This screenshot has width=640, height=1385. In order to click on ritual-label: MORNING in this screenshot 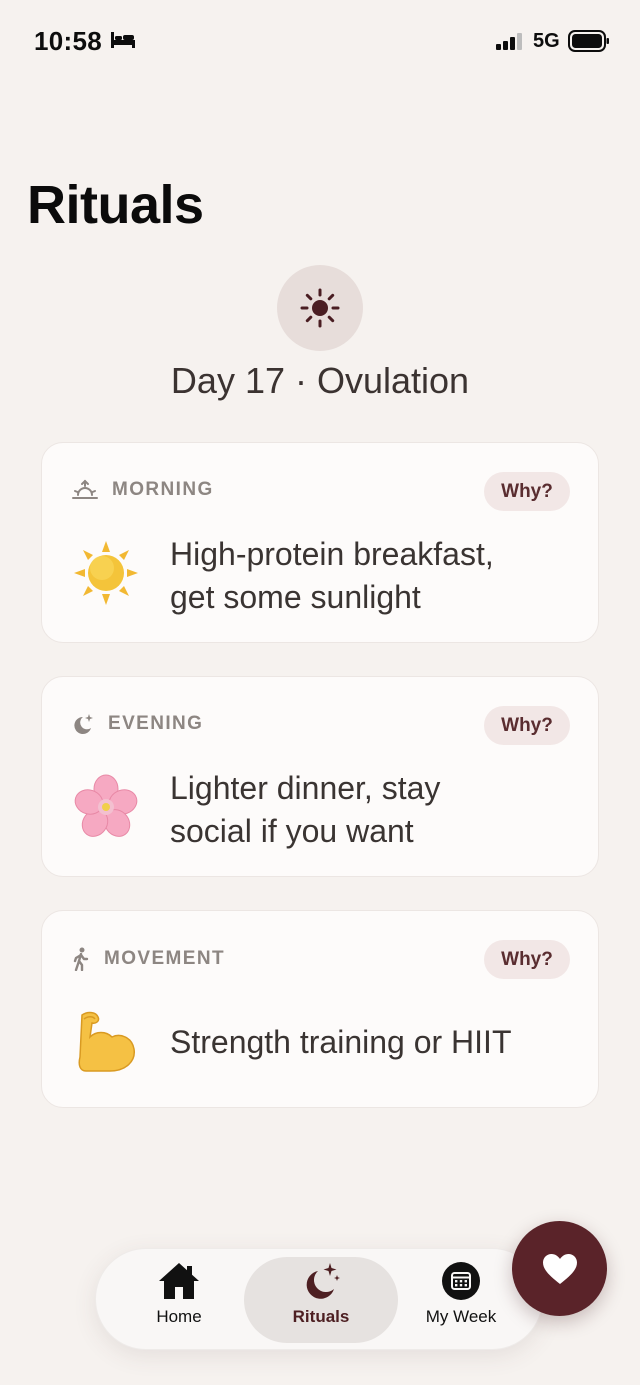, I will do `click(163, 489)`.